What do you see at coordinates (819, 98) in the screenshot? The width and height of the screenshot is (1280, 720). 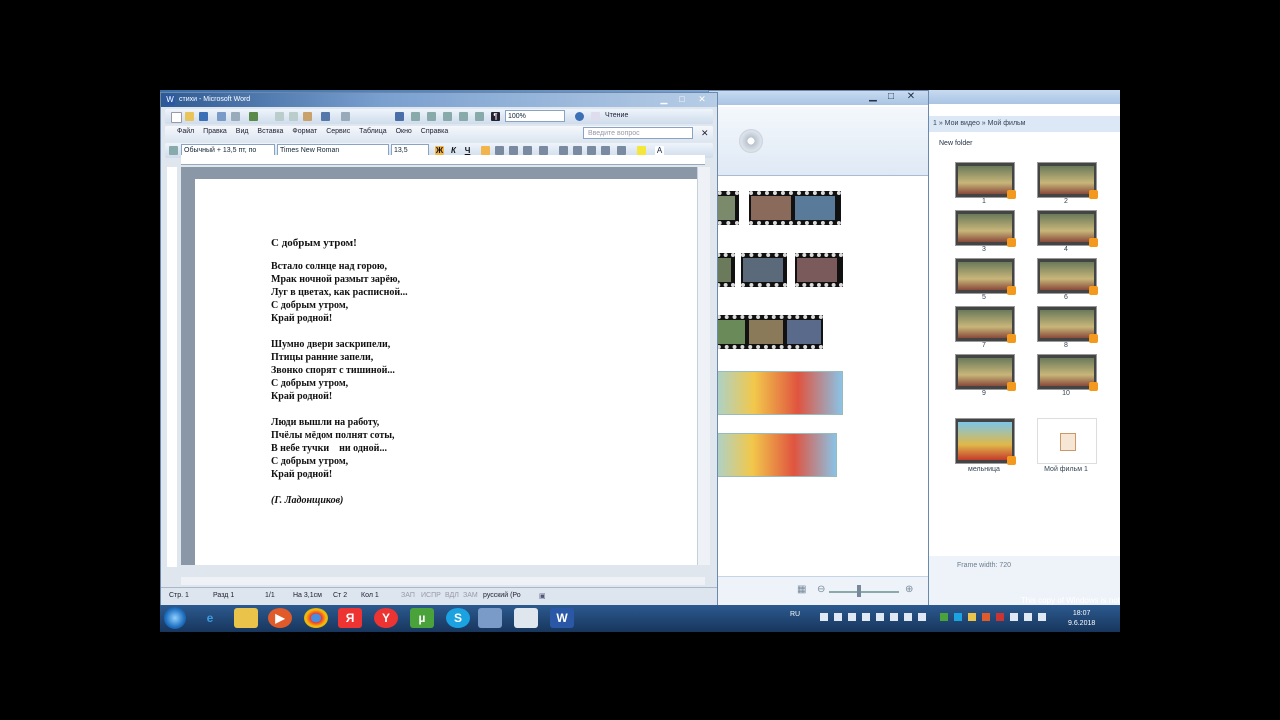 I see `movie-maker-titlebar: ▁ □ ✕` at bounding box center [819, 98].